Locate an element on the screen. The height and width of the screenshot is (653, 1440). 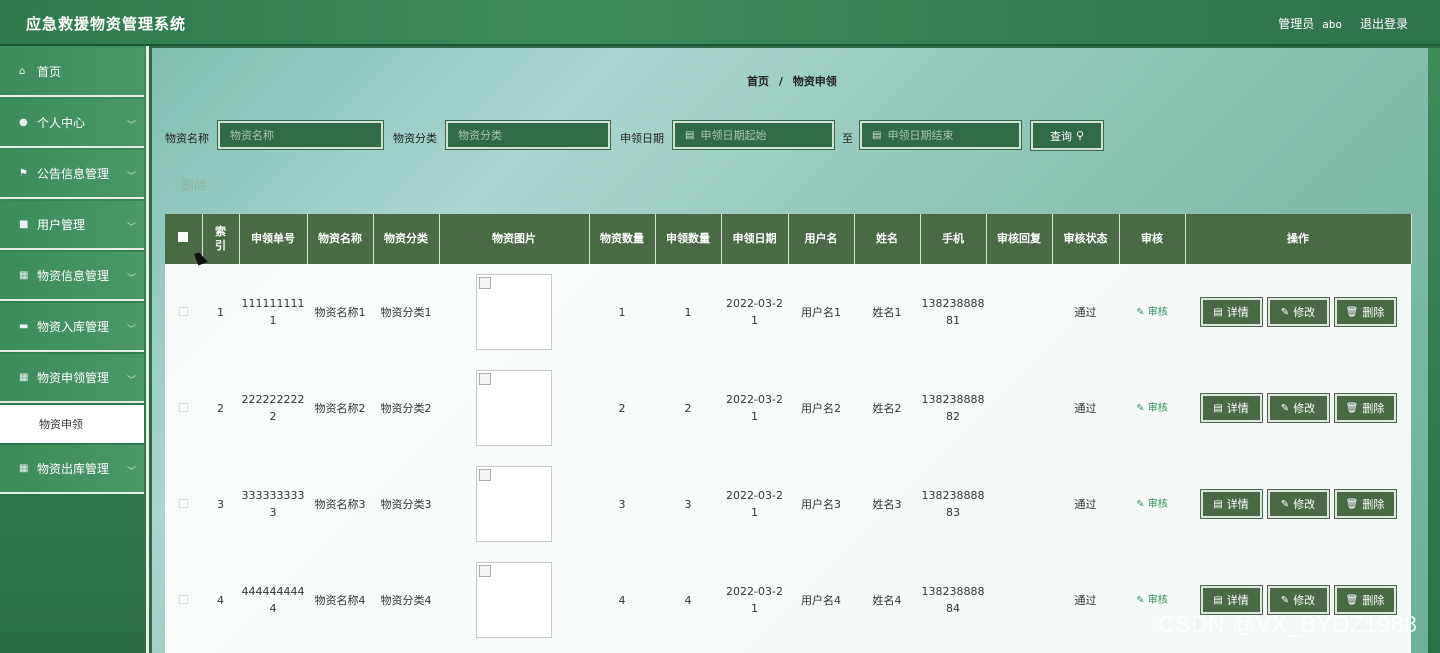
calendar-icon: ▤ is located at coordinates (877, 135).